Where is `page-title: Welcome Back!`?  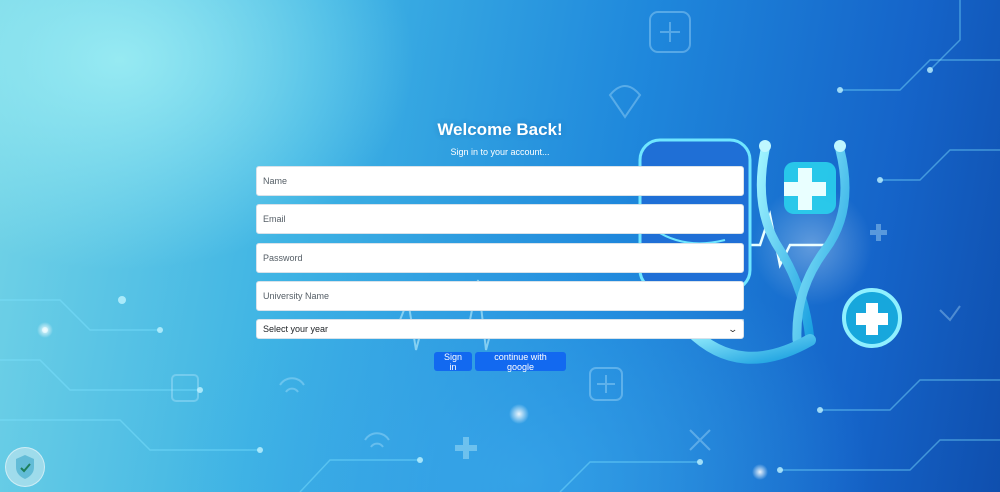
page-title: Welcome Back! is located at coordinates (500, 129).